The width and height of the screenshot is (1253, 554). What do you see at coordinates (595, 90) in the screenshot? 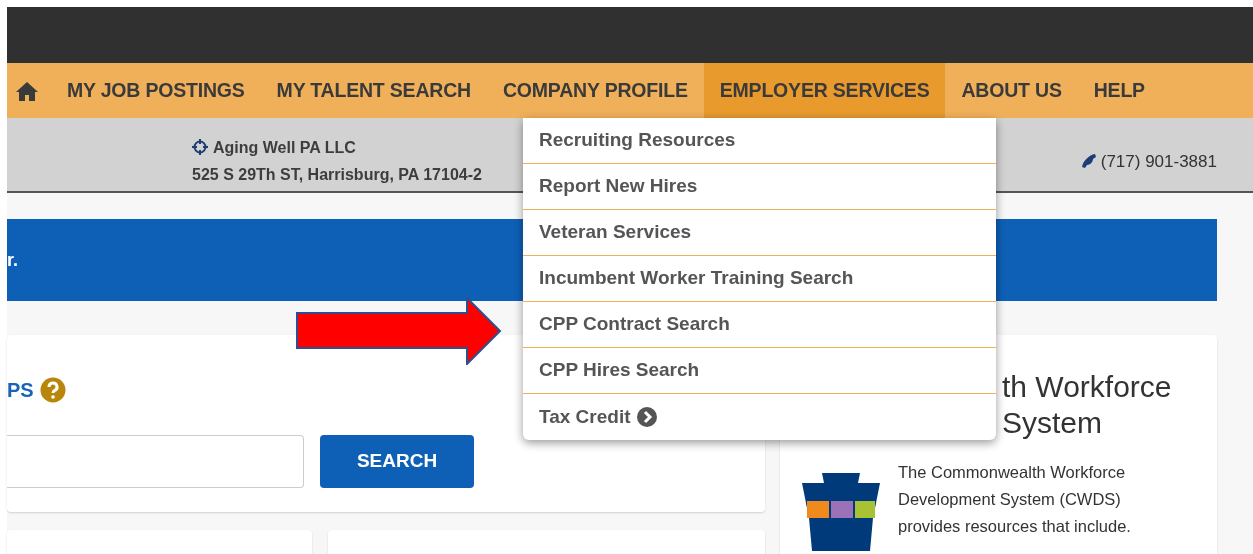
I see `nav-tab: COMPANY PROFILE` at bounding box center [595, 90].